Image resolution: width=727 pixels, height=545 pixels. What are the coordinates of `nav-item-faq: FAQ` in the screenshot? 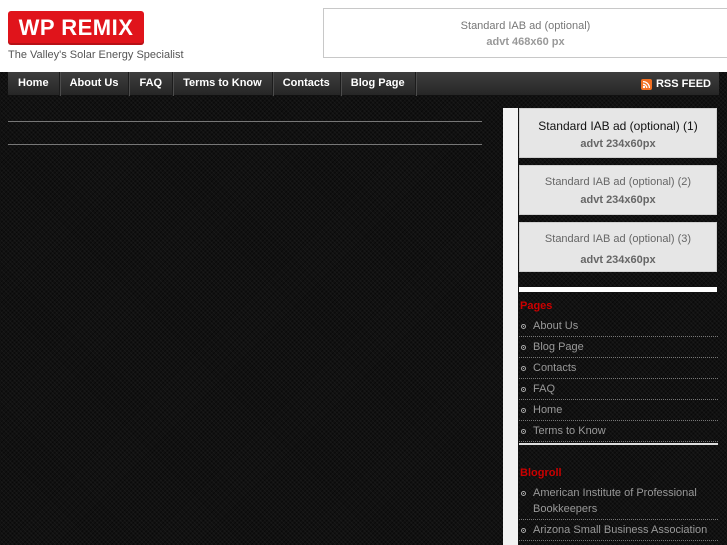 It's located at (151, 84).